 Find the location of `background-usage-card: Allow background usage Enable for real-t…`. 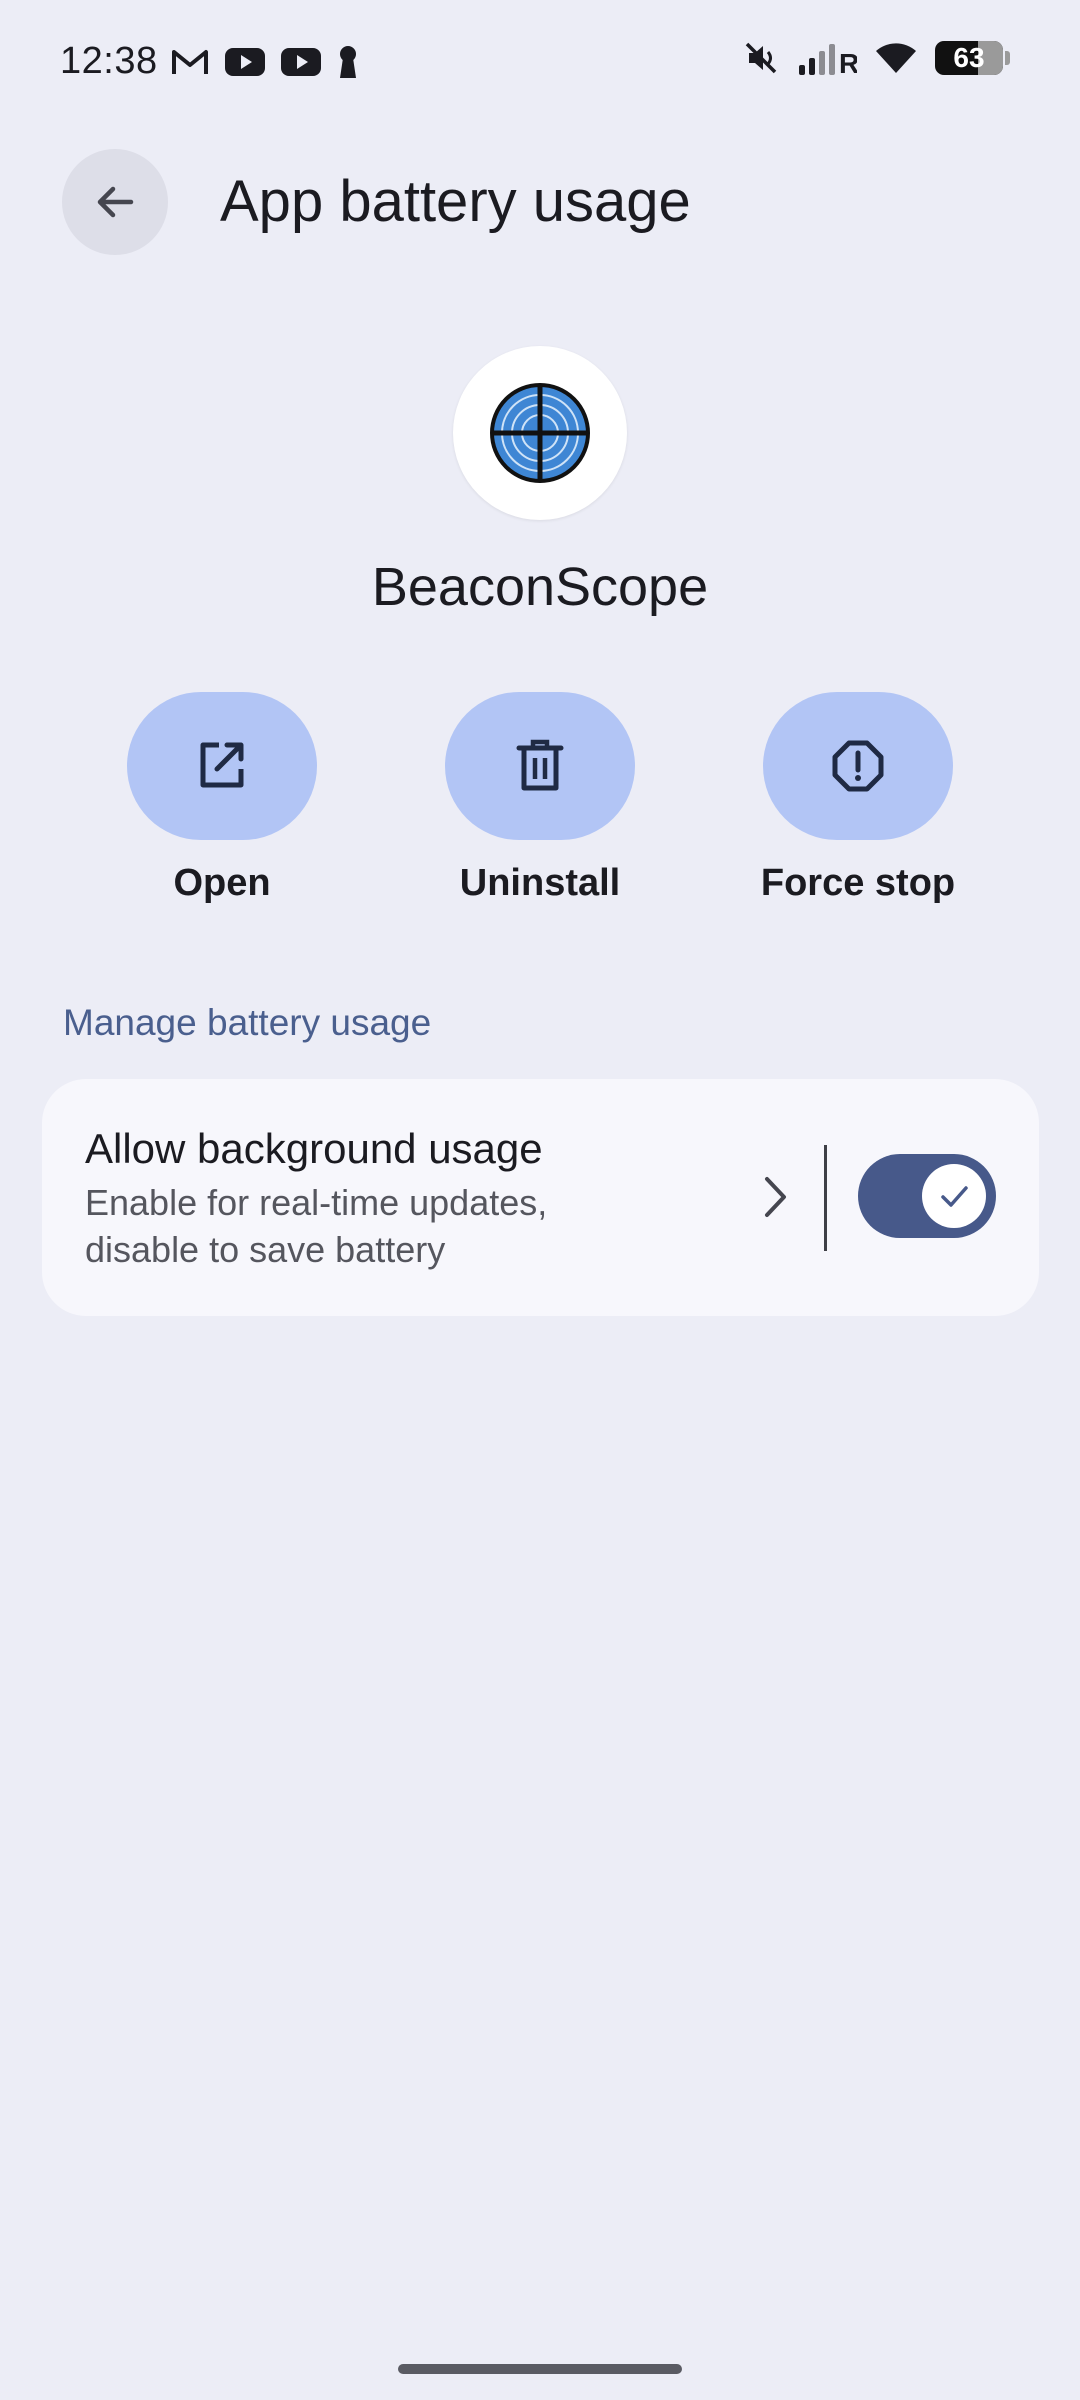

background-usage-card: Allow background usage Enable for real-t… is located at coordinates (540, 1197).